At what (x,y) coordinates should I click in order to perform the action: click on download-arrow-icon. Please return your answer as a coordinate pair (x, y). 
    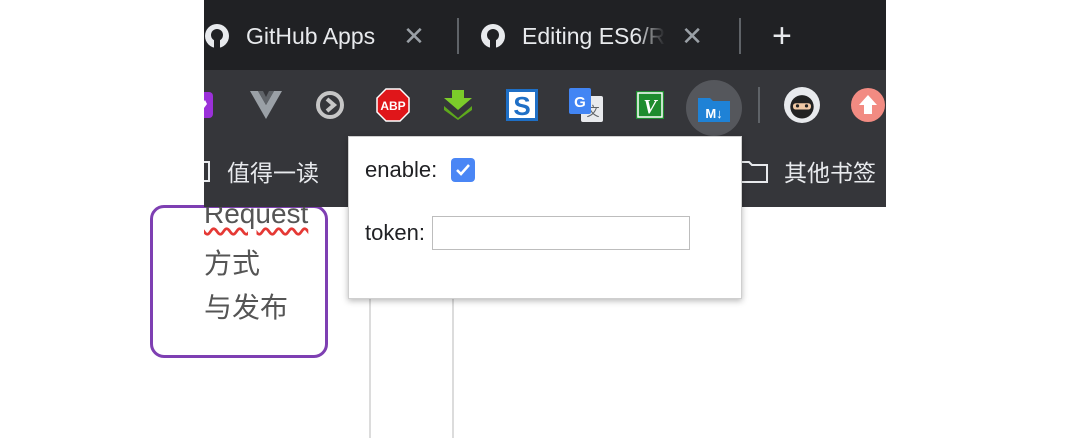
    Looking at the image, I should click on (458, 105).